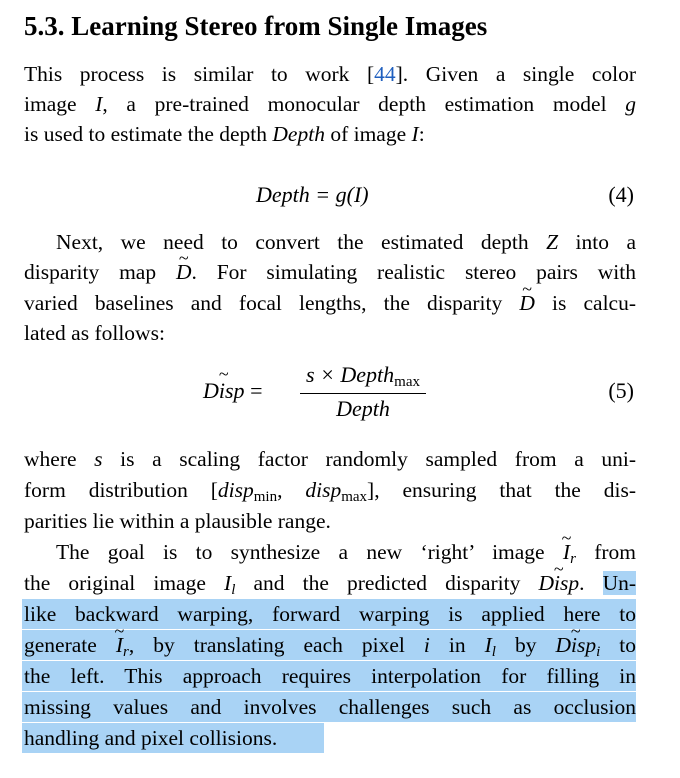 The image size is (680, 778). Describe the element at coordinates (173, 738) in the screenshot. I see `highlighted-line: handling and pixel collisions.` at that location.